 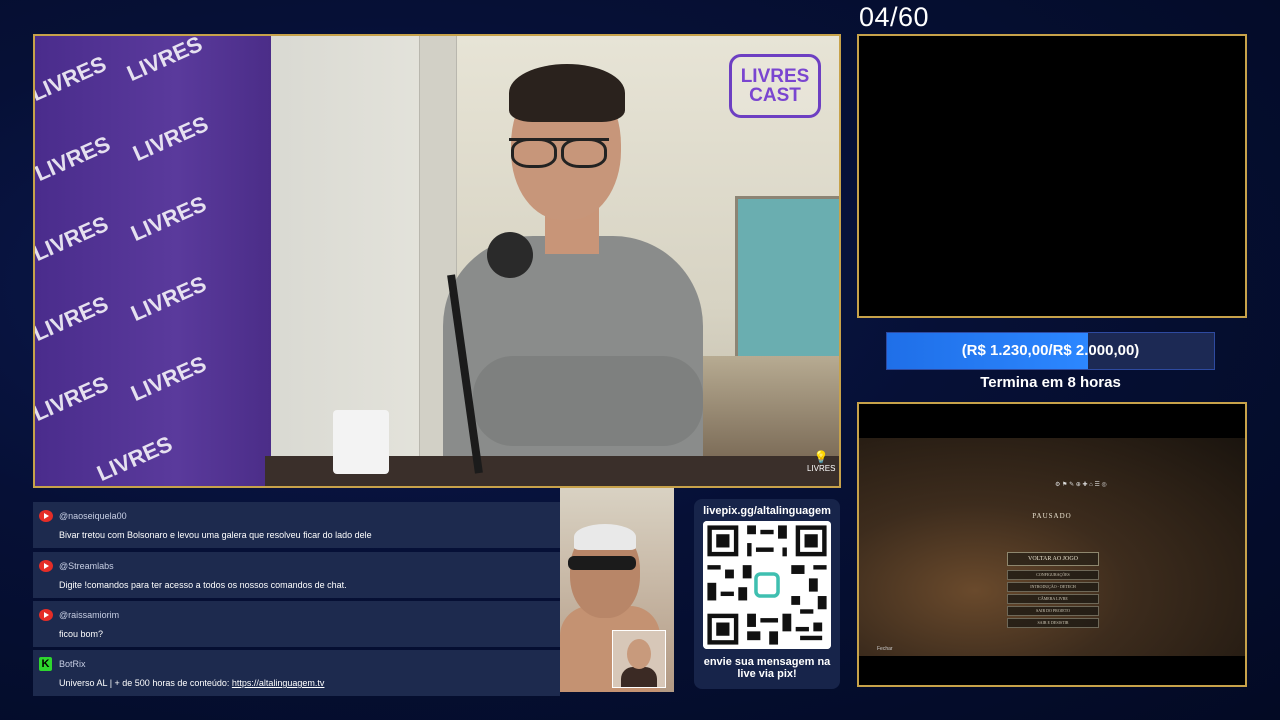 I want to click on game-menu-item: CONFIGURAÇÕES, so click(x=1053, y=575).